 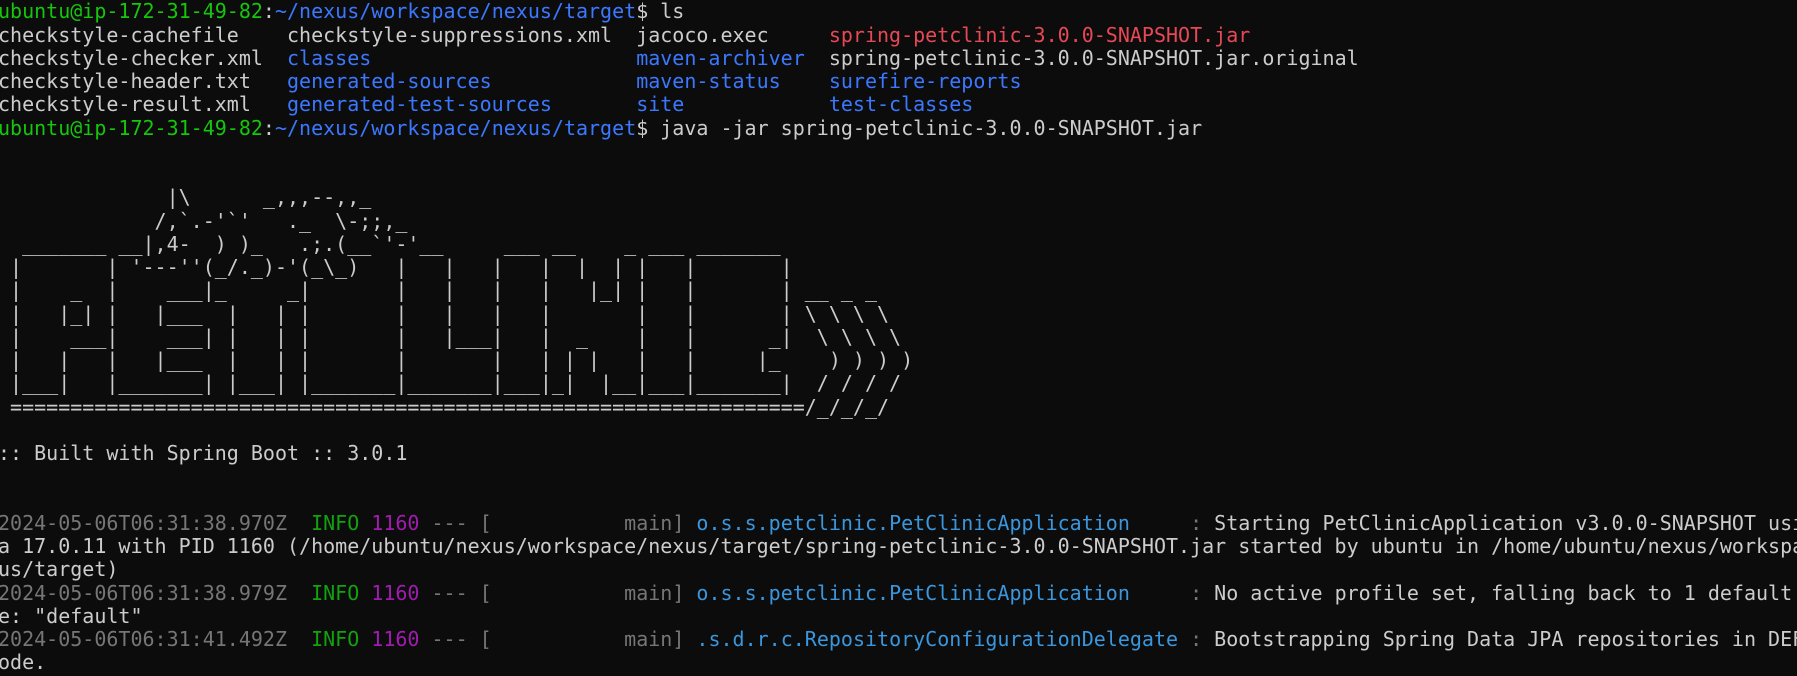 I want to click on text-segment-directory: maven-status, so click(x=732, y=81).